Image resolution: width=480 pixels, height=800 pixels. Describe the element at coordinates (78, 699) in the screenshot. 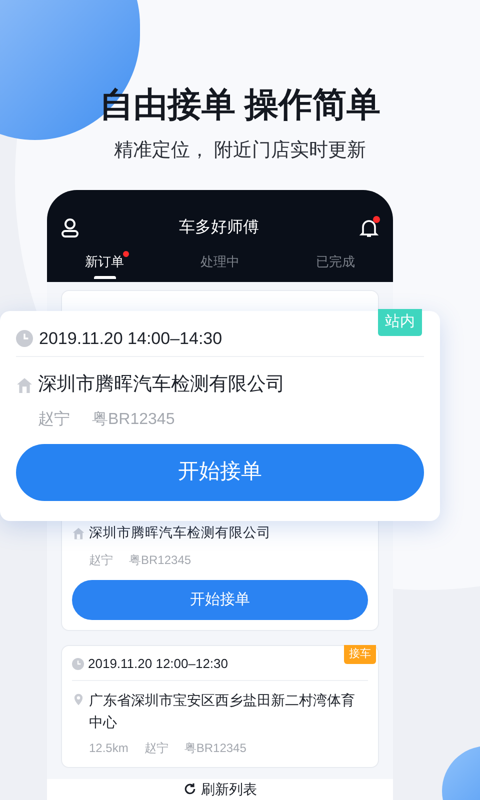

I see `location-pin-icon` at that location.